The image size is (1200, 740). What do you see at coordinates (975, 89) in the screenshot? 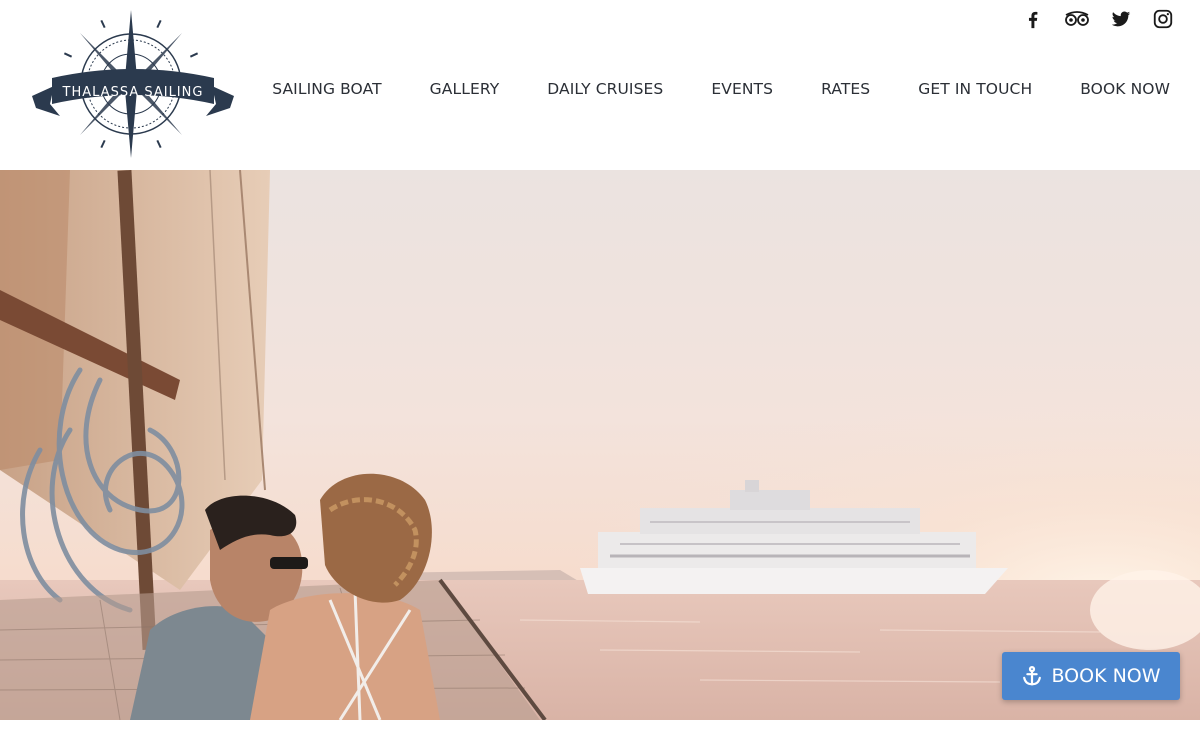
I see `nav-get-in-touch: GET IN TOUCH` at bounding box center [975, 89].